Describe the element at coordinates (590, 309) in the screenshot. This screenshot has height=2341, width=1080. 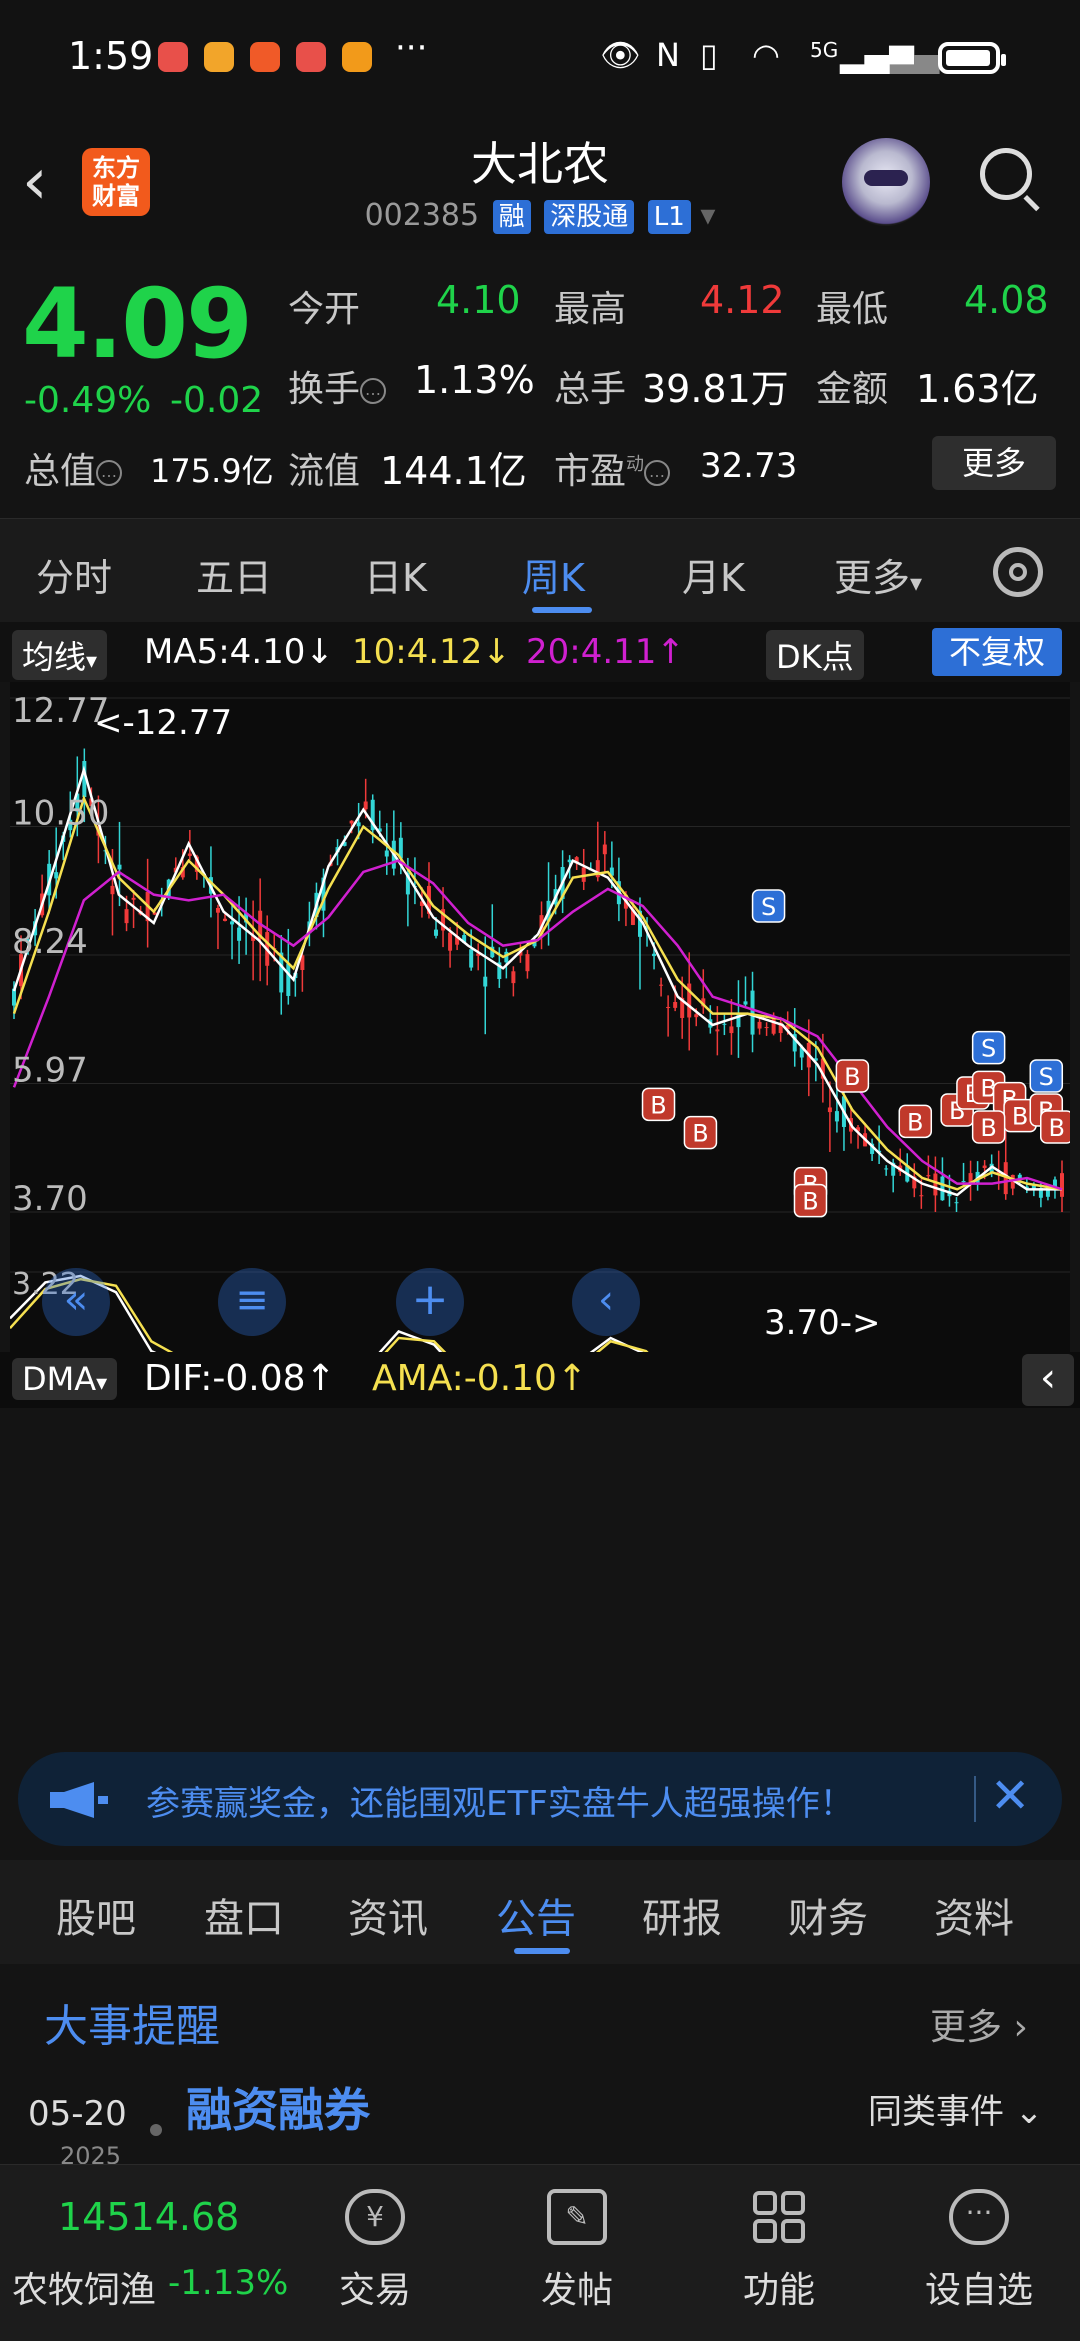
I see `high-label: 最高` at that location.